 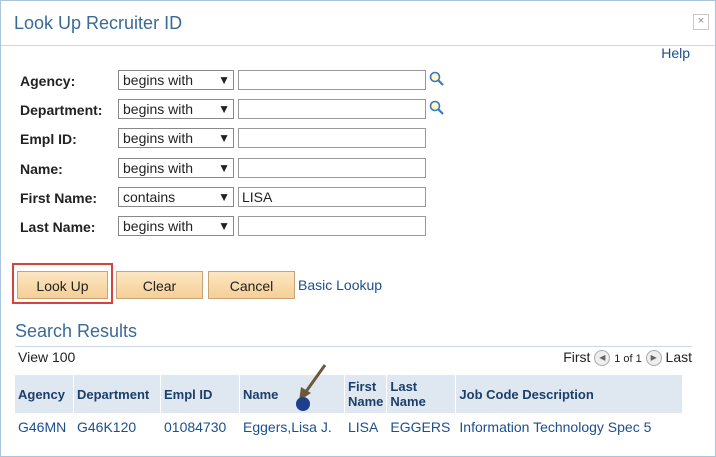 What do you see at coordinates (61, 110) in the screenshot?
I see `department-label: Department:` at bounding box center [61, 110].